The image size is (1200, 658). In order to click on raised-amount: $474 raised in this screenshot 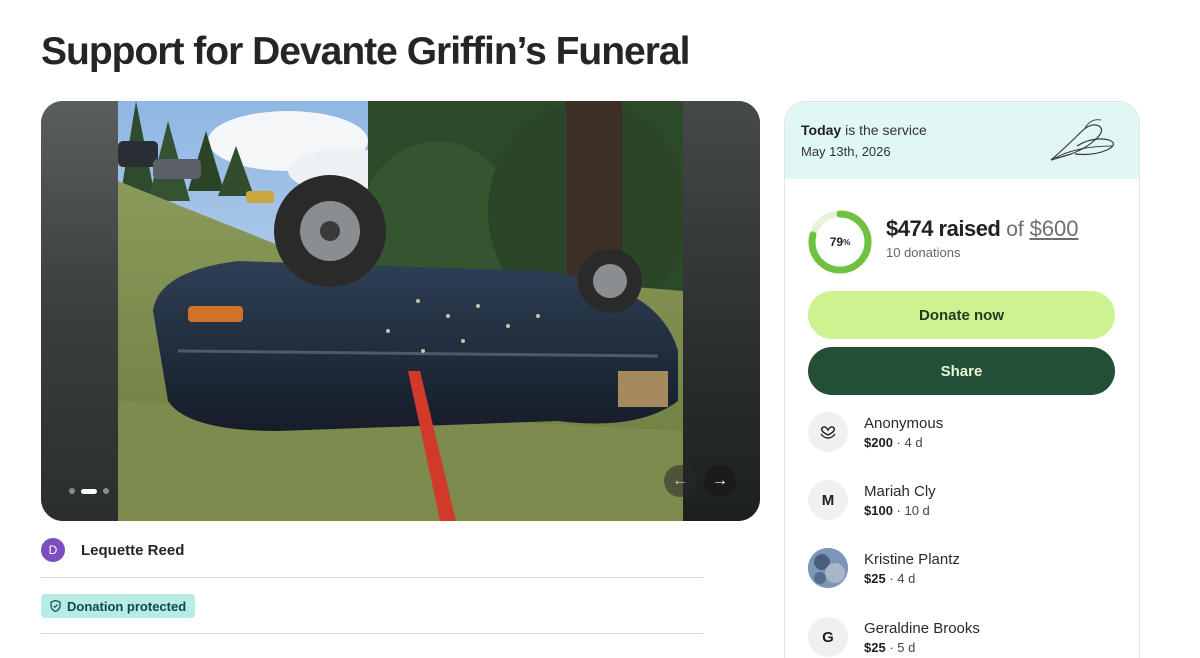, I will do `click(943, 228)`.